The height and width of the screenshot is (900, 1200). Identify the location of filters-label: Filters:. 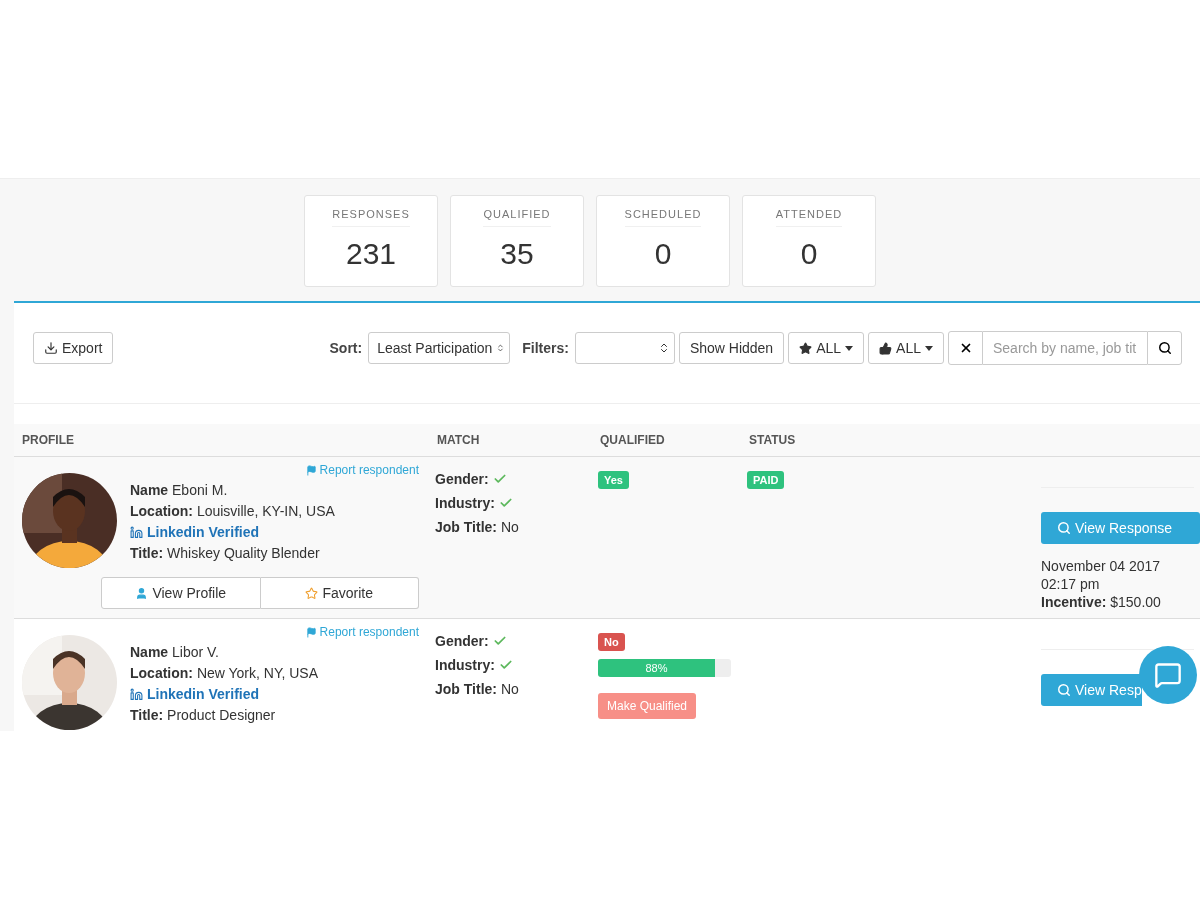
(545, 348).